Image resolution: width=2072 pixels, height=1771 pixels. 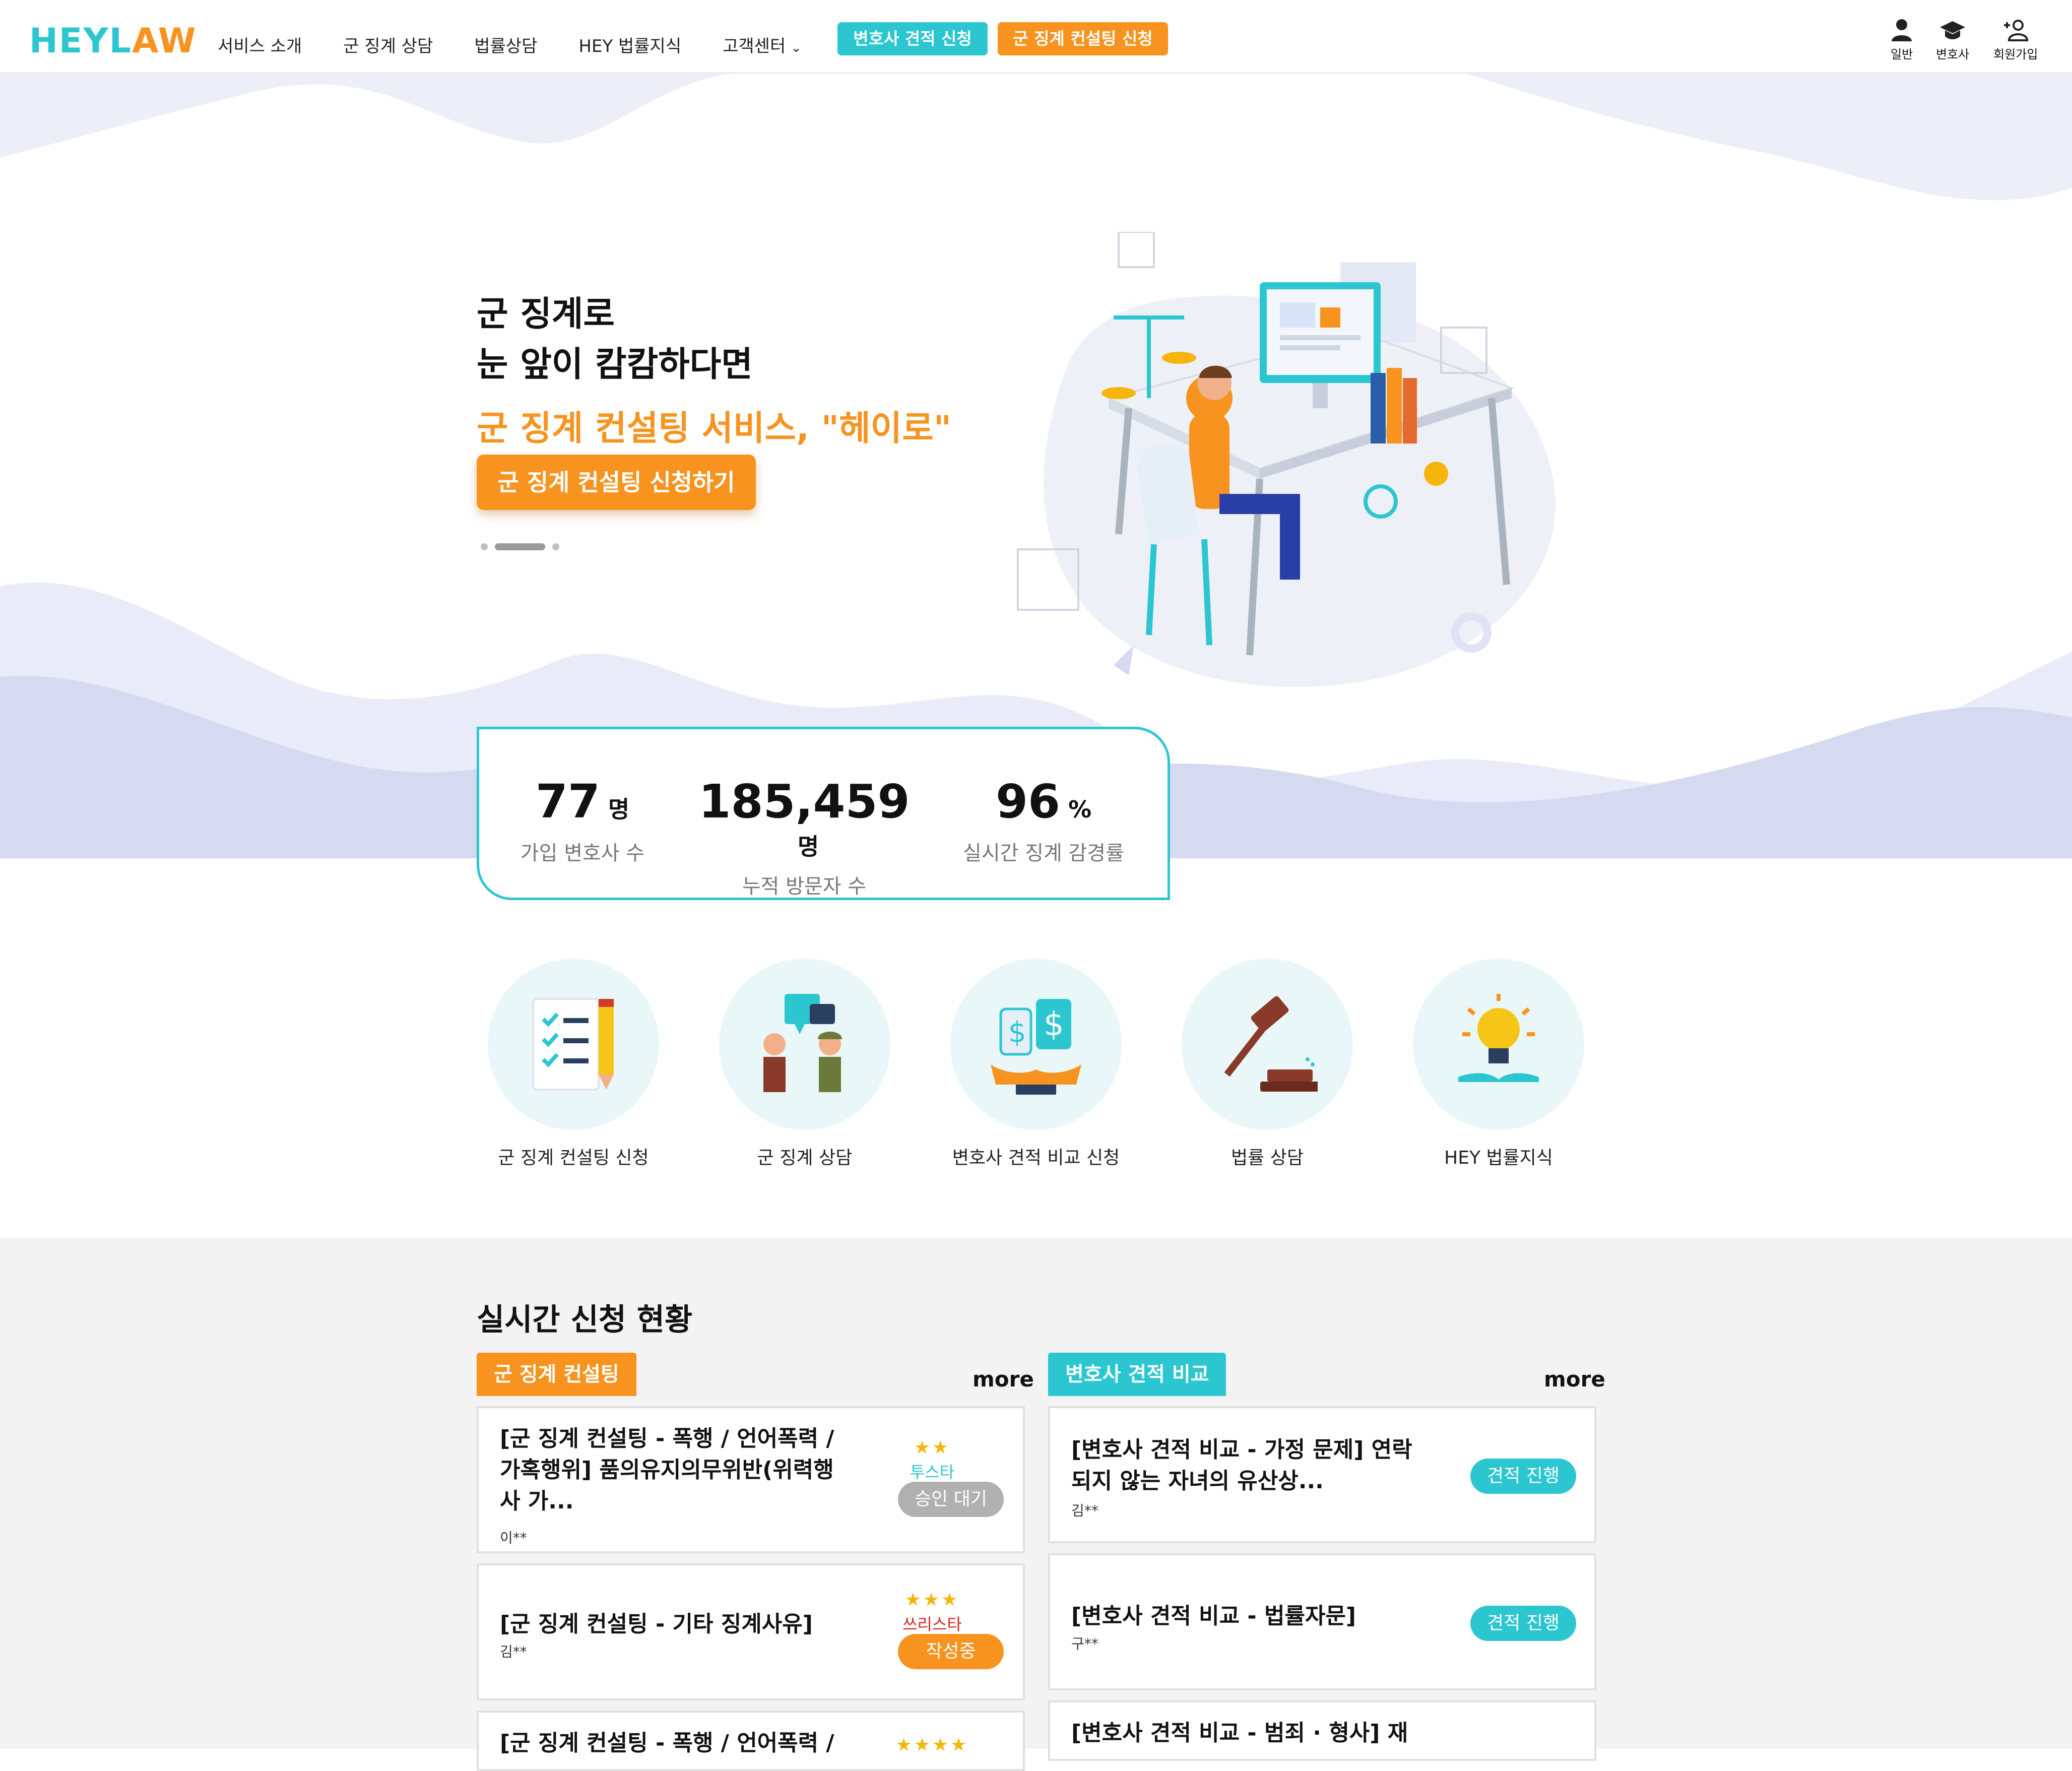 I want to click on service-label: HEY 법률지식, so click(x=1498, y=1158).